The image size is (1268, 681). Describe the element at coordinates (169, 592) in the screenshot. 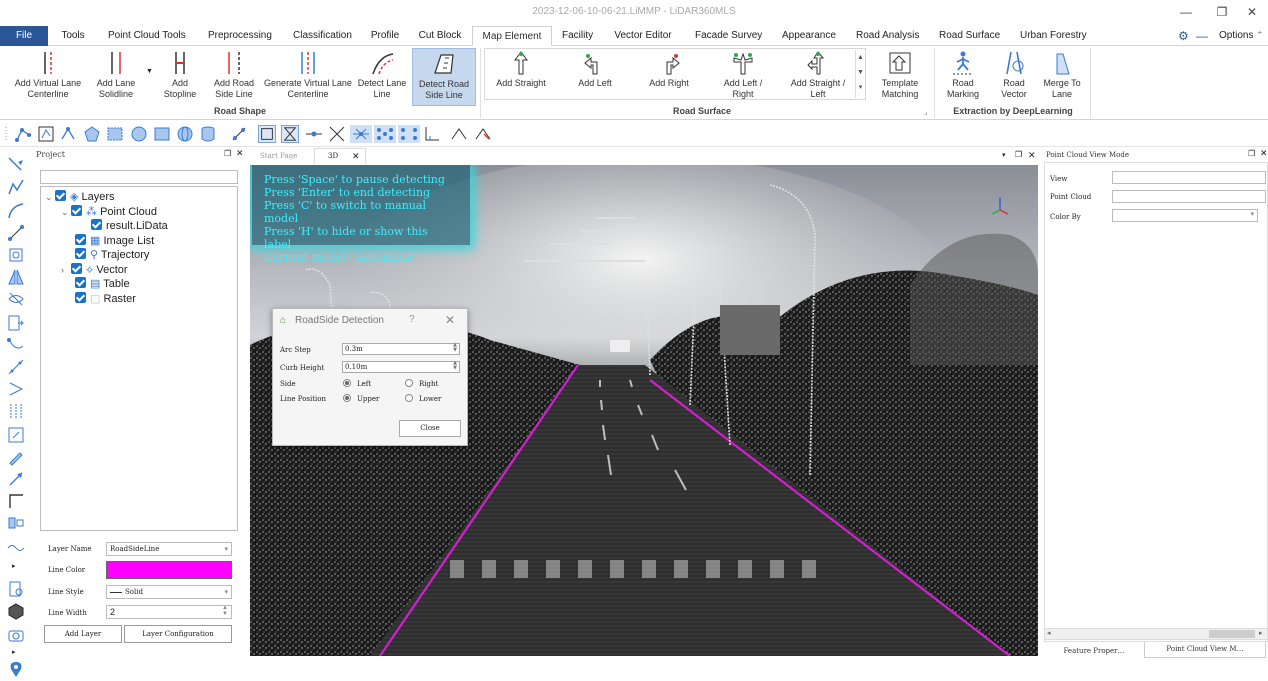

I see `line-style-select: Solid ▾` at that location.